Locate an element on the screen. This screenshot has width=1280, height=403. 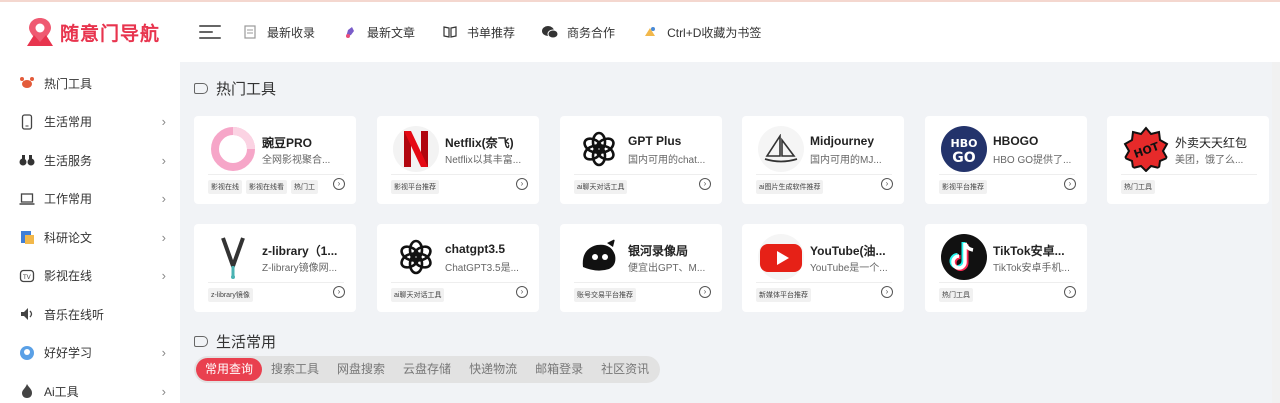
netflix-icon is located at coordinates (416, 149).